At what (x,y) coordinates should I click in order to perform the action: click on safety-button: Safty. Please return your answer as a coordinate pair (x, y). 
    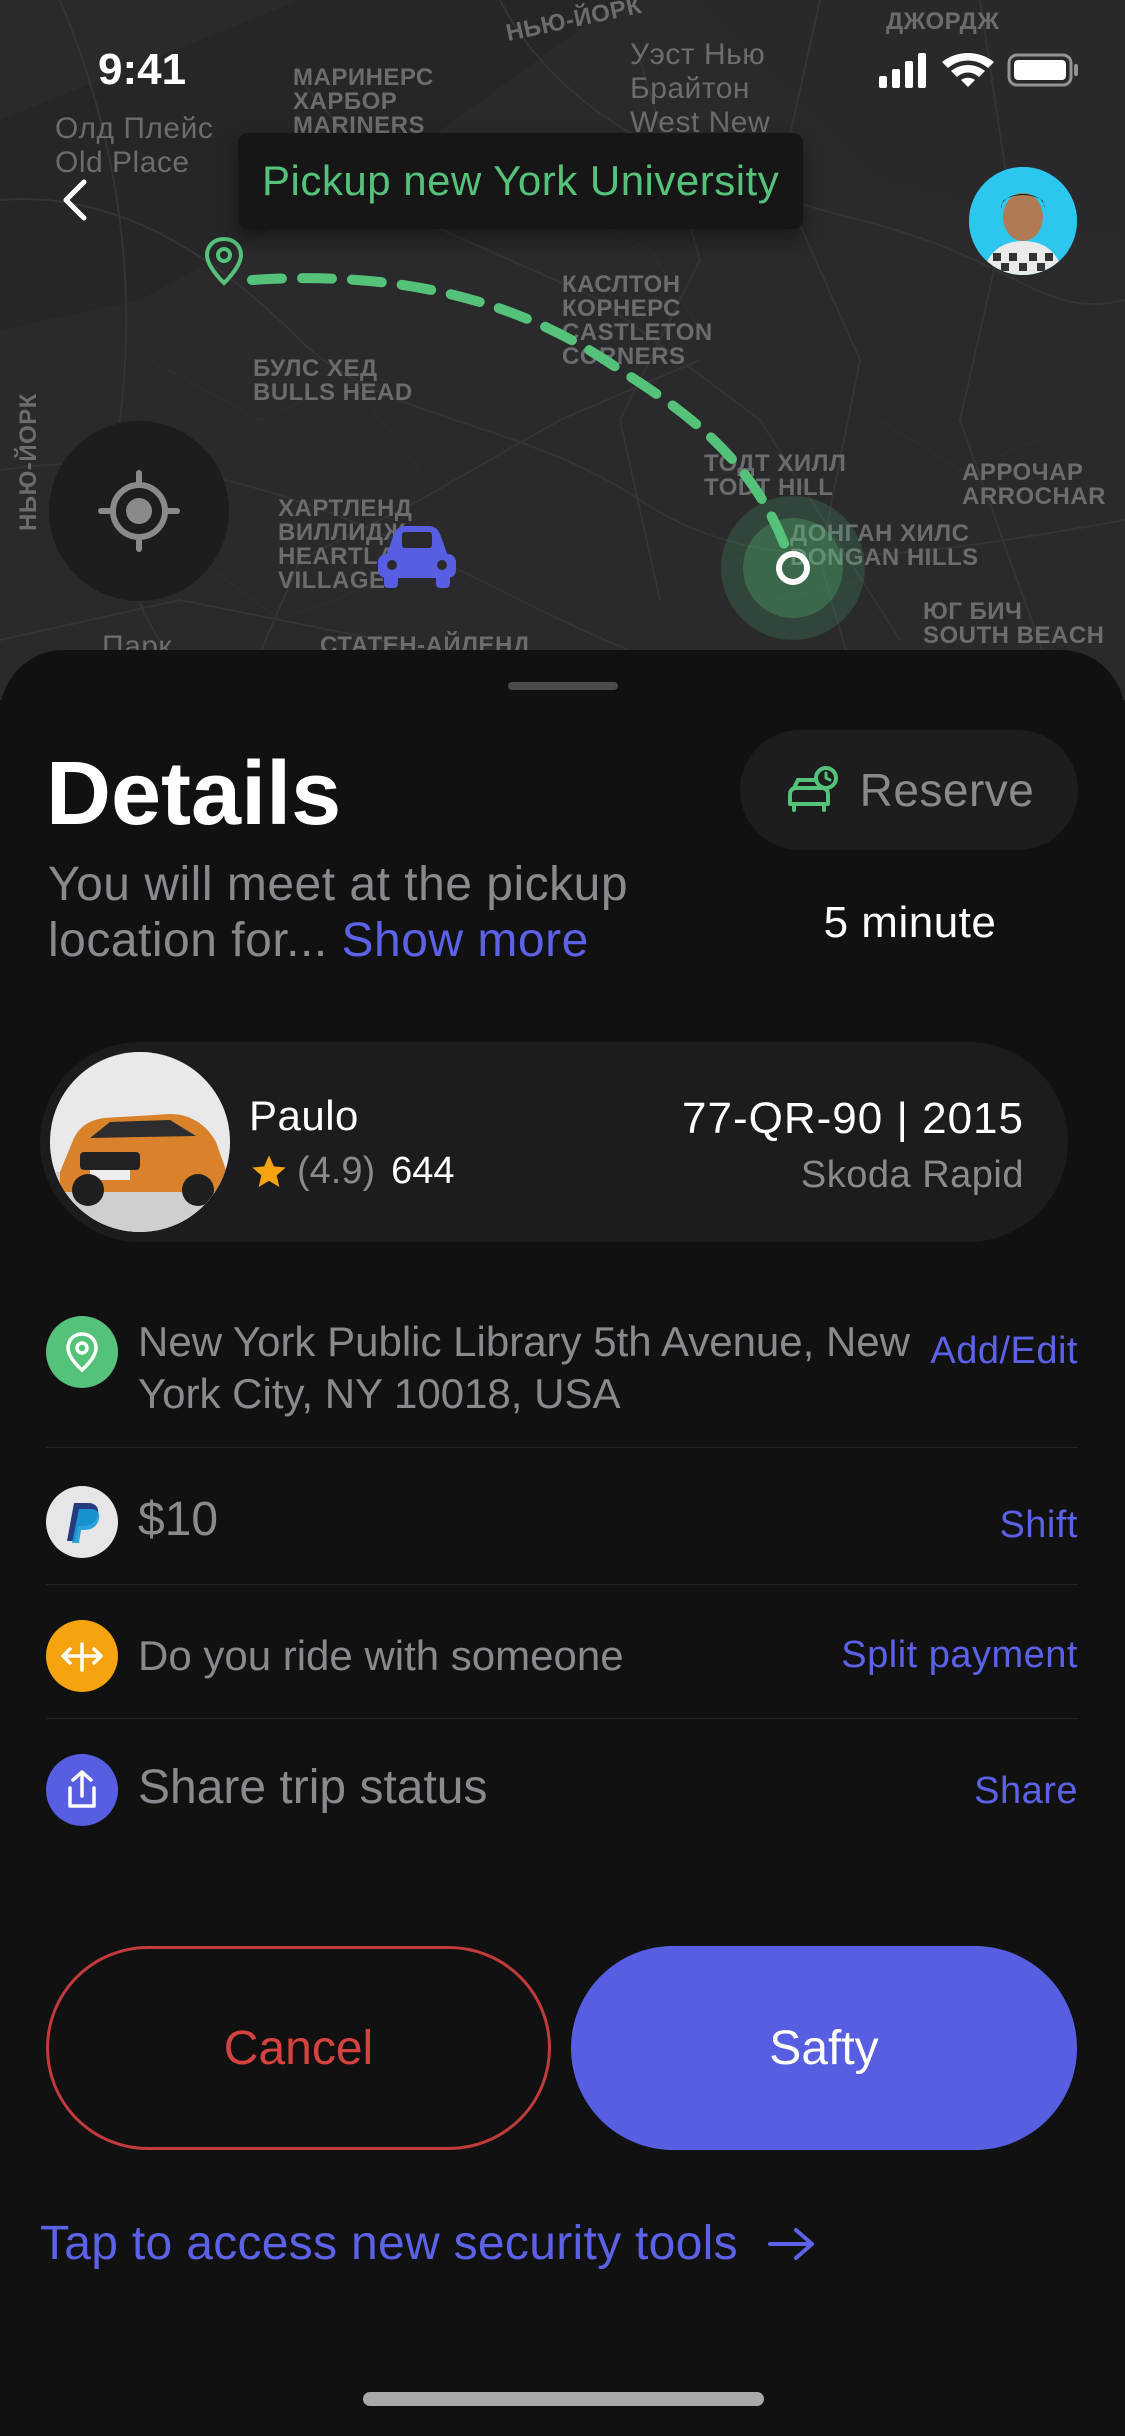
    Looking at the image, I should click on (824, 2048).